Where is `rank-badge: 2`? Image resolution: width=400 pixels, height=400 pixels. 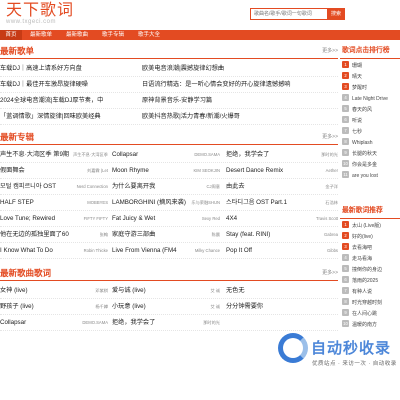
rank-badge: 2 is located at coordinates (345, 236).